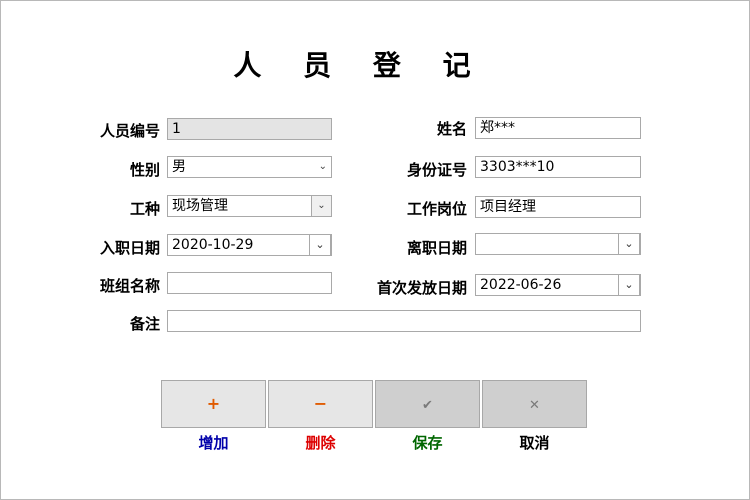 This screenshot has width=750, height=500. I want to click on cancel-label: 取消, so click(534, 442).